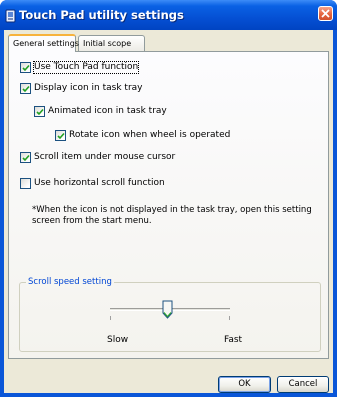  I want to click on slow-label: Slow, so click(118, 340).